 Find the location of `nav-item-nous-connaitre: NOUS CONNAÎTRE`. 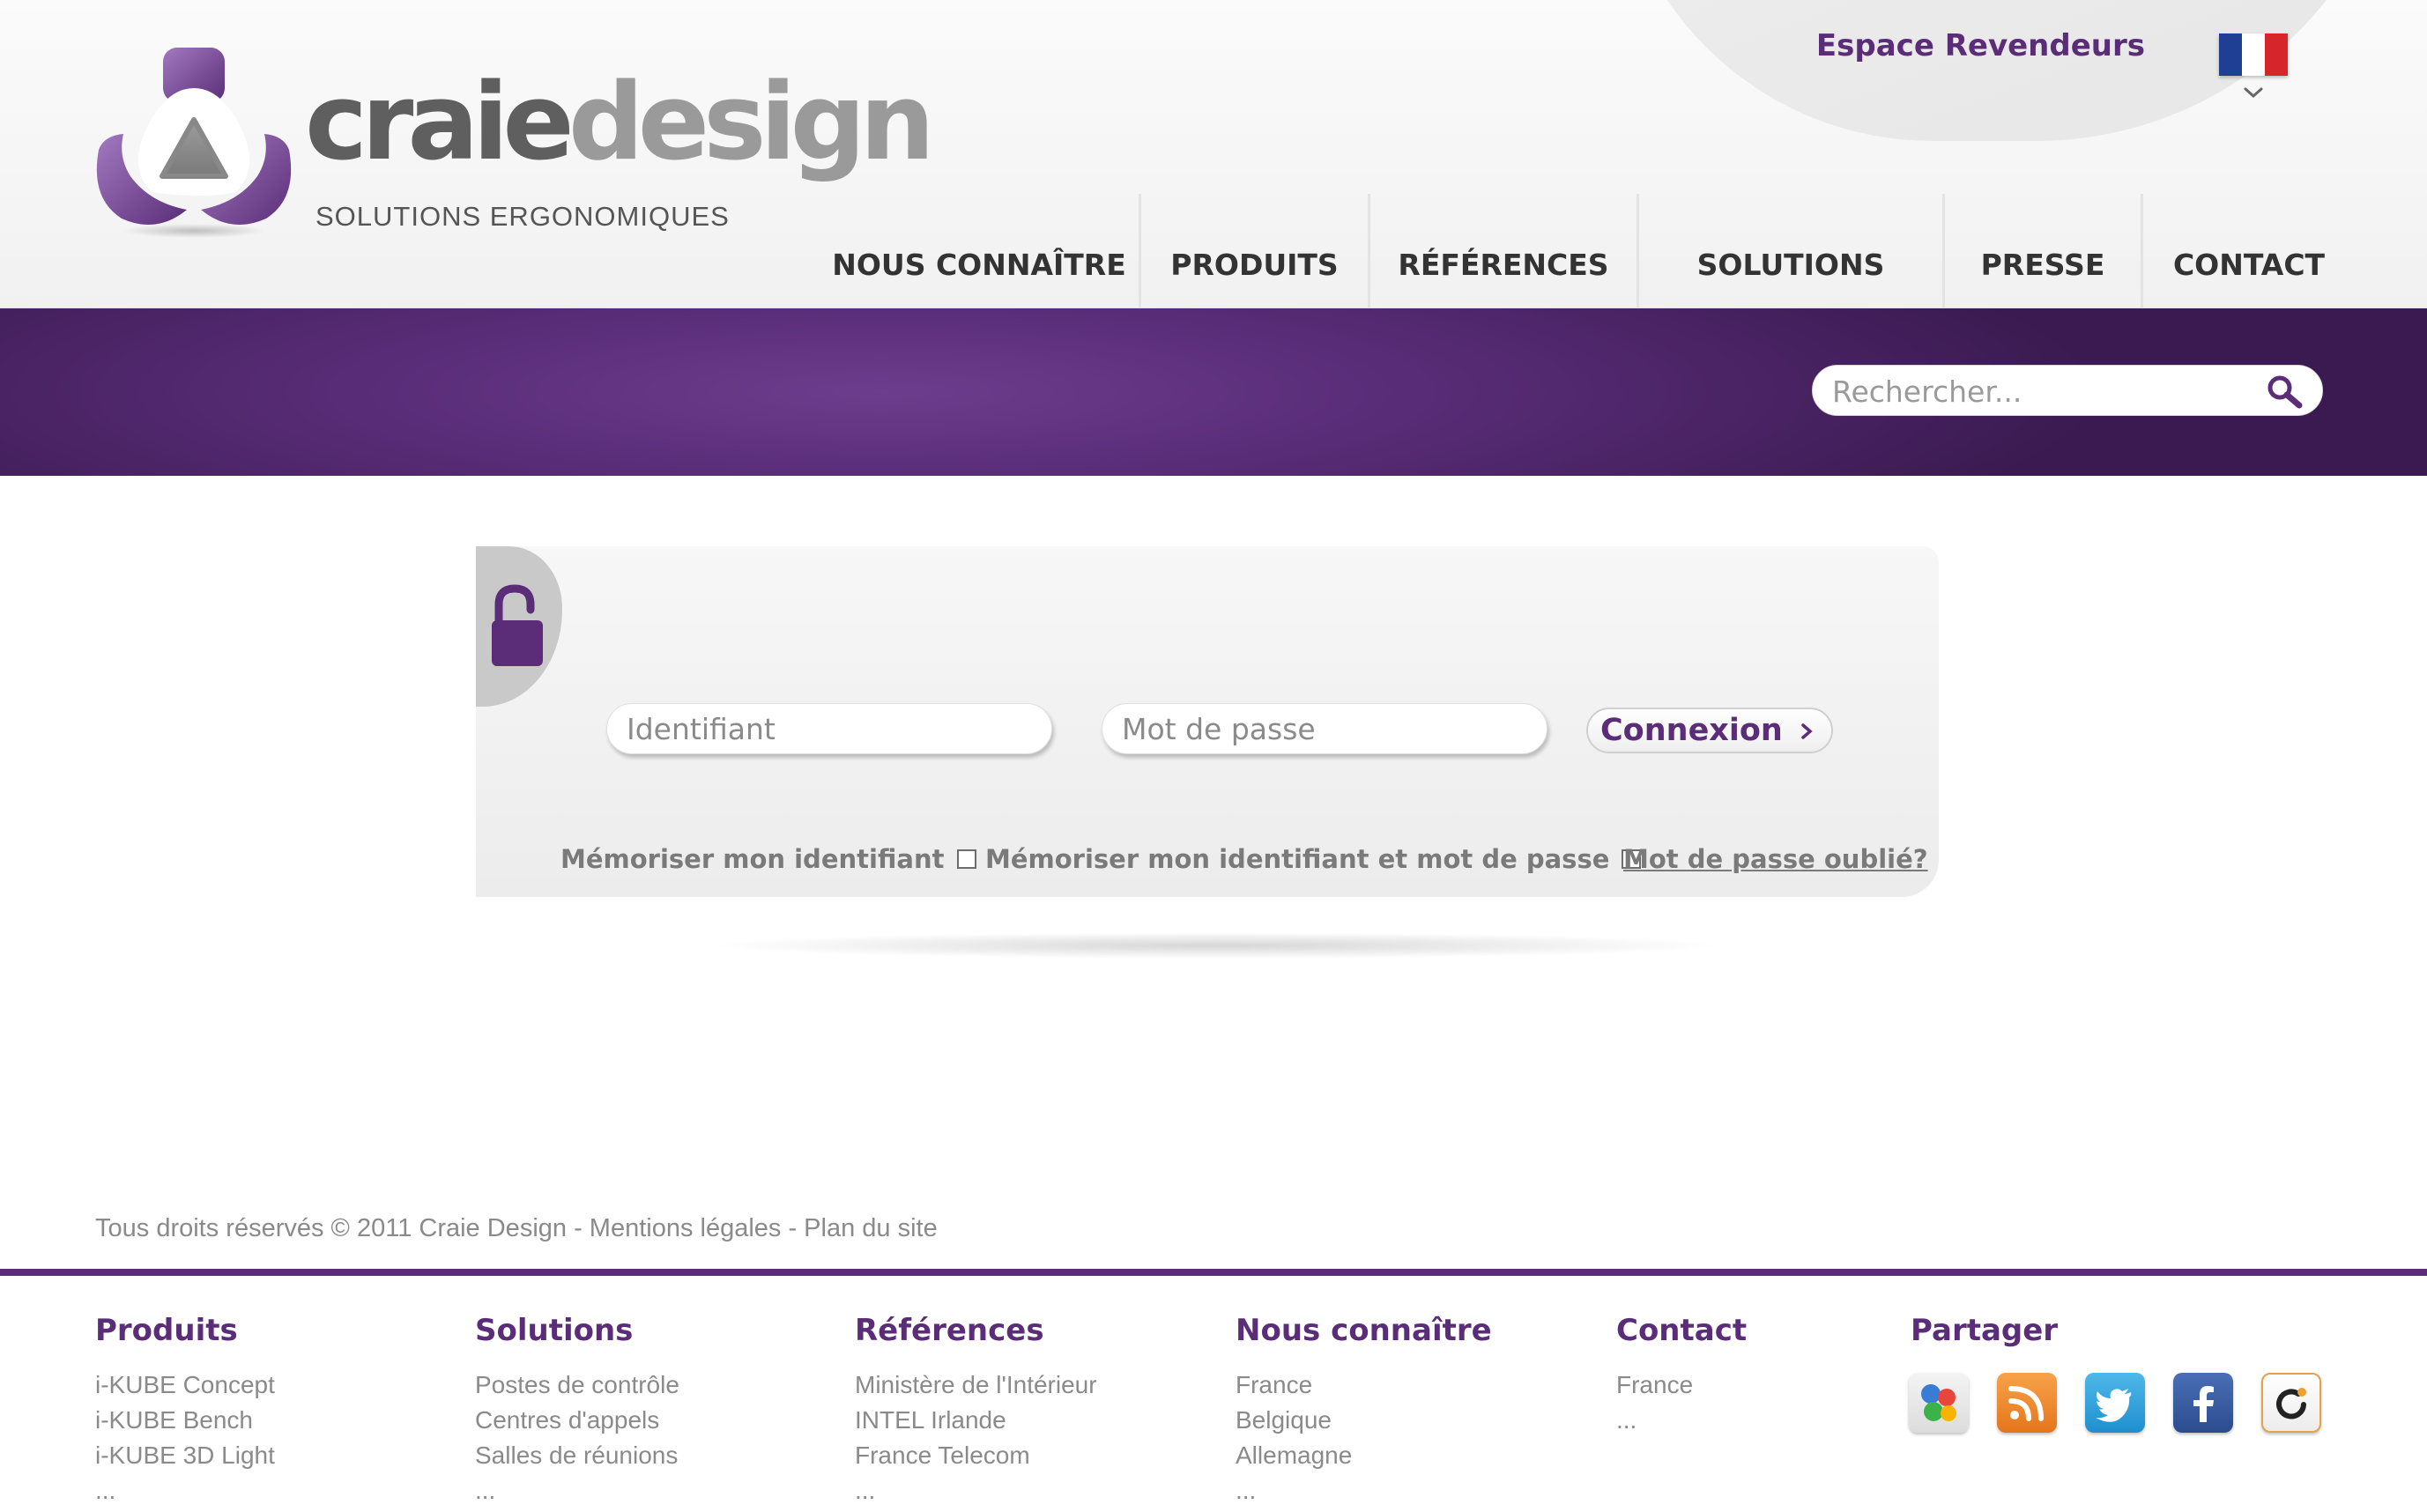

nav-item-nous-connaitre: NOUS CONNAÎTRE is located at coordinates (980, 251).